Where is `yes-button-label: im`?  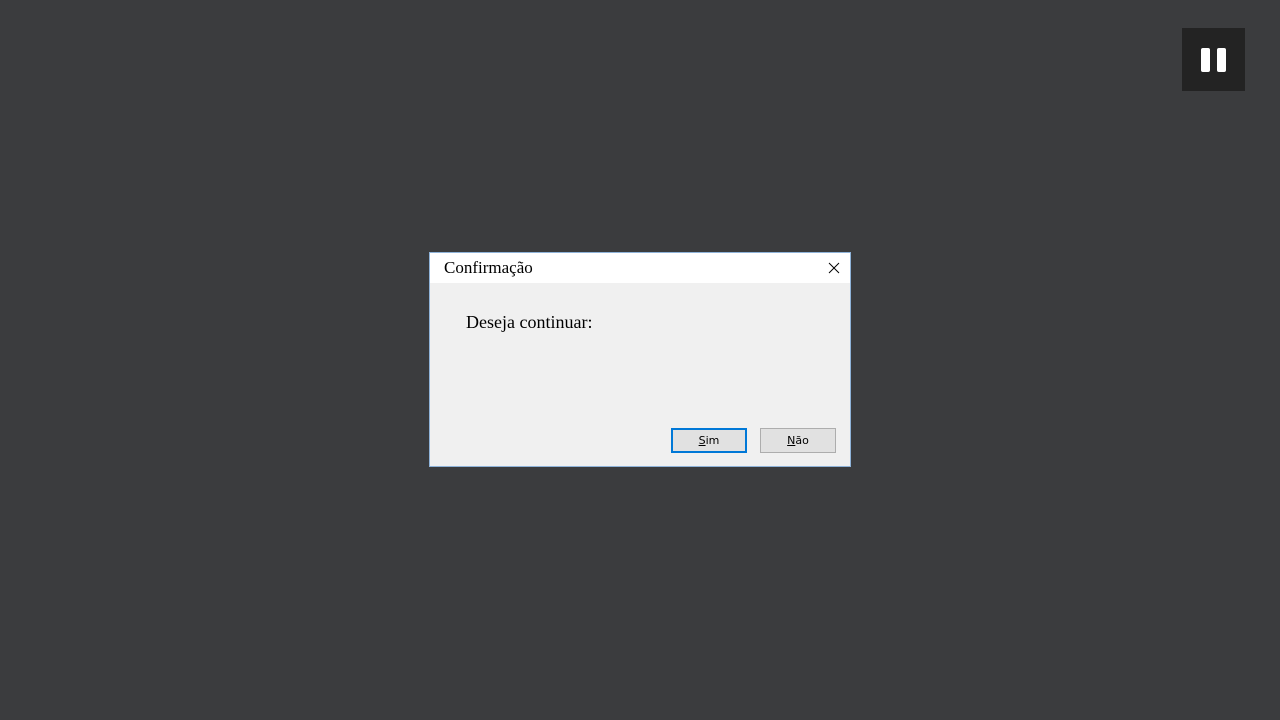 yes-button-label: im is located at coordinates (712, 440).